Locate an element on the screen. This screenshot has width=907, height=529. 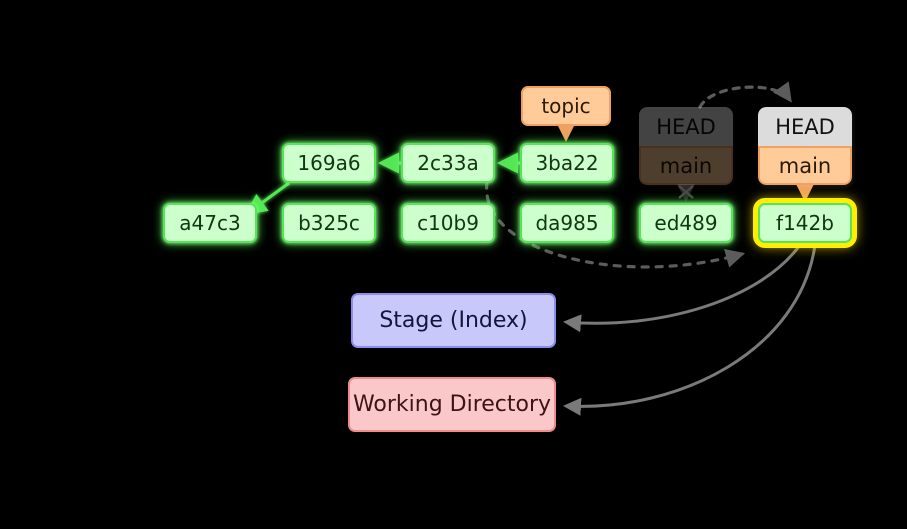
commit-node-3ba22: 3ba22 is located at coordinates (567, 163).